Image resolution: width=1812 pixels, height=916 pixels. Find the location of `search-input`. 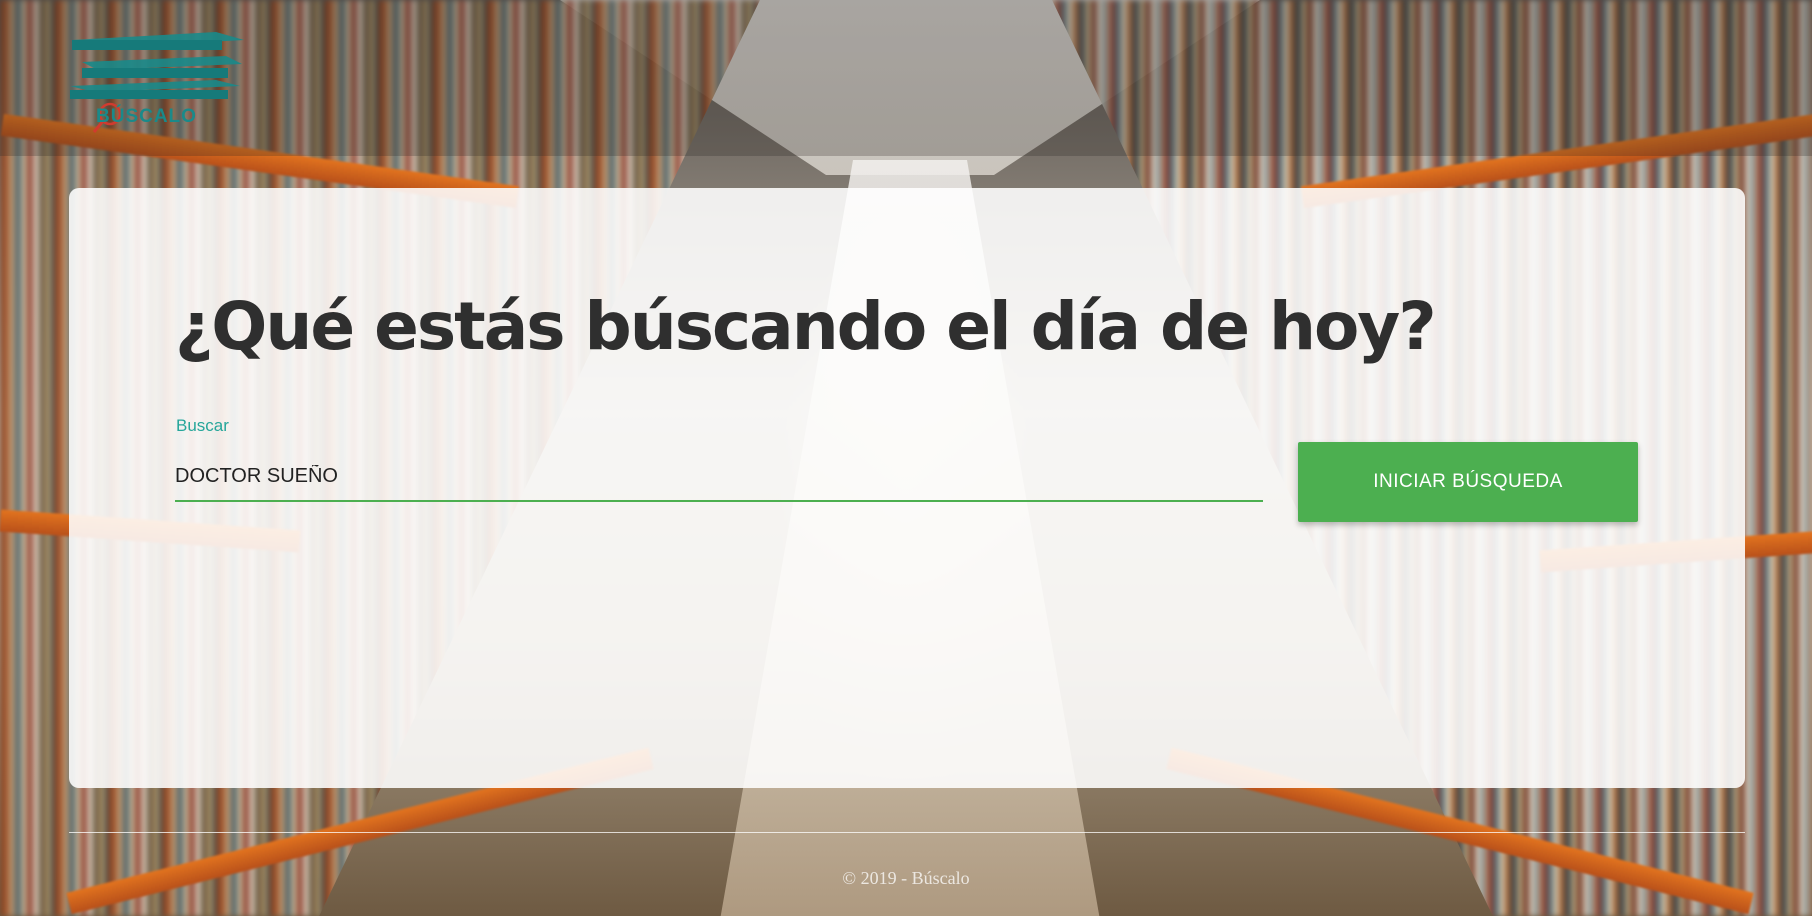

search-input is located at coordinates (719, 477).